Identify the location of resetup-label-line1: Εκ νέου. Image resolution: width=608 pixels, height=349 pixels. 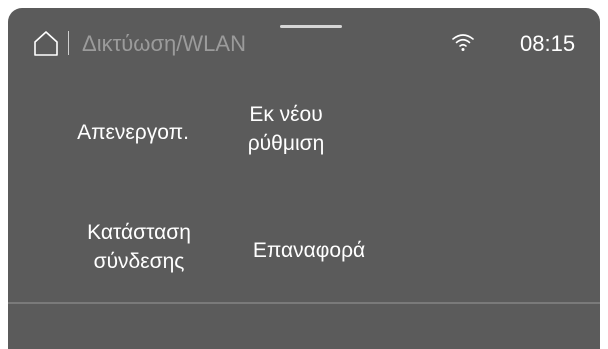
(286, 114).